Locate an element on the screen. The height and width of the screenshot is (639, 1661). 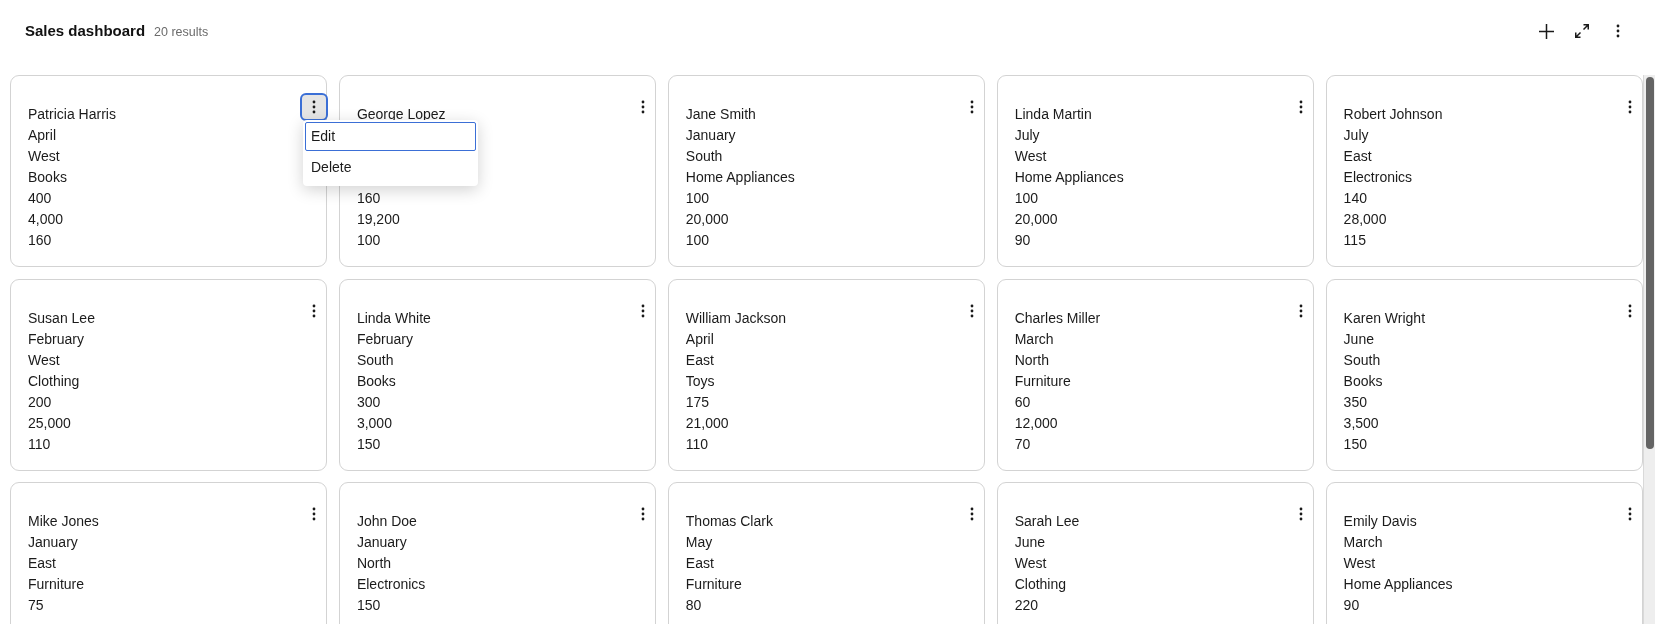
name-text: Emily Davis is located at coordinates (1380, 521).